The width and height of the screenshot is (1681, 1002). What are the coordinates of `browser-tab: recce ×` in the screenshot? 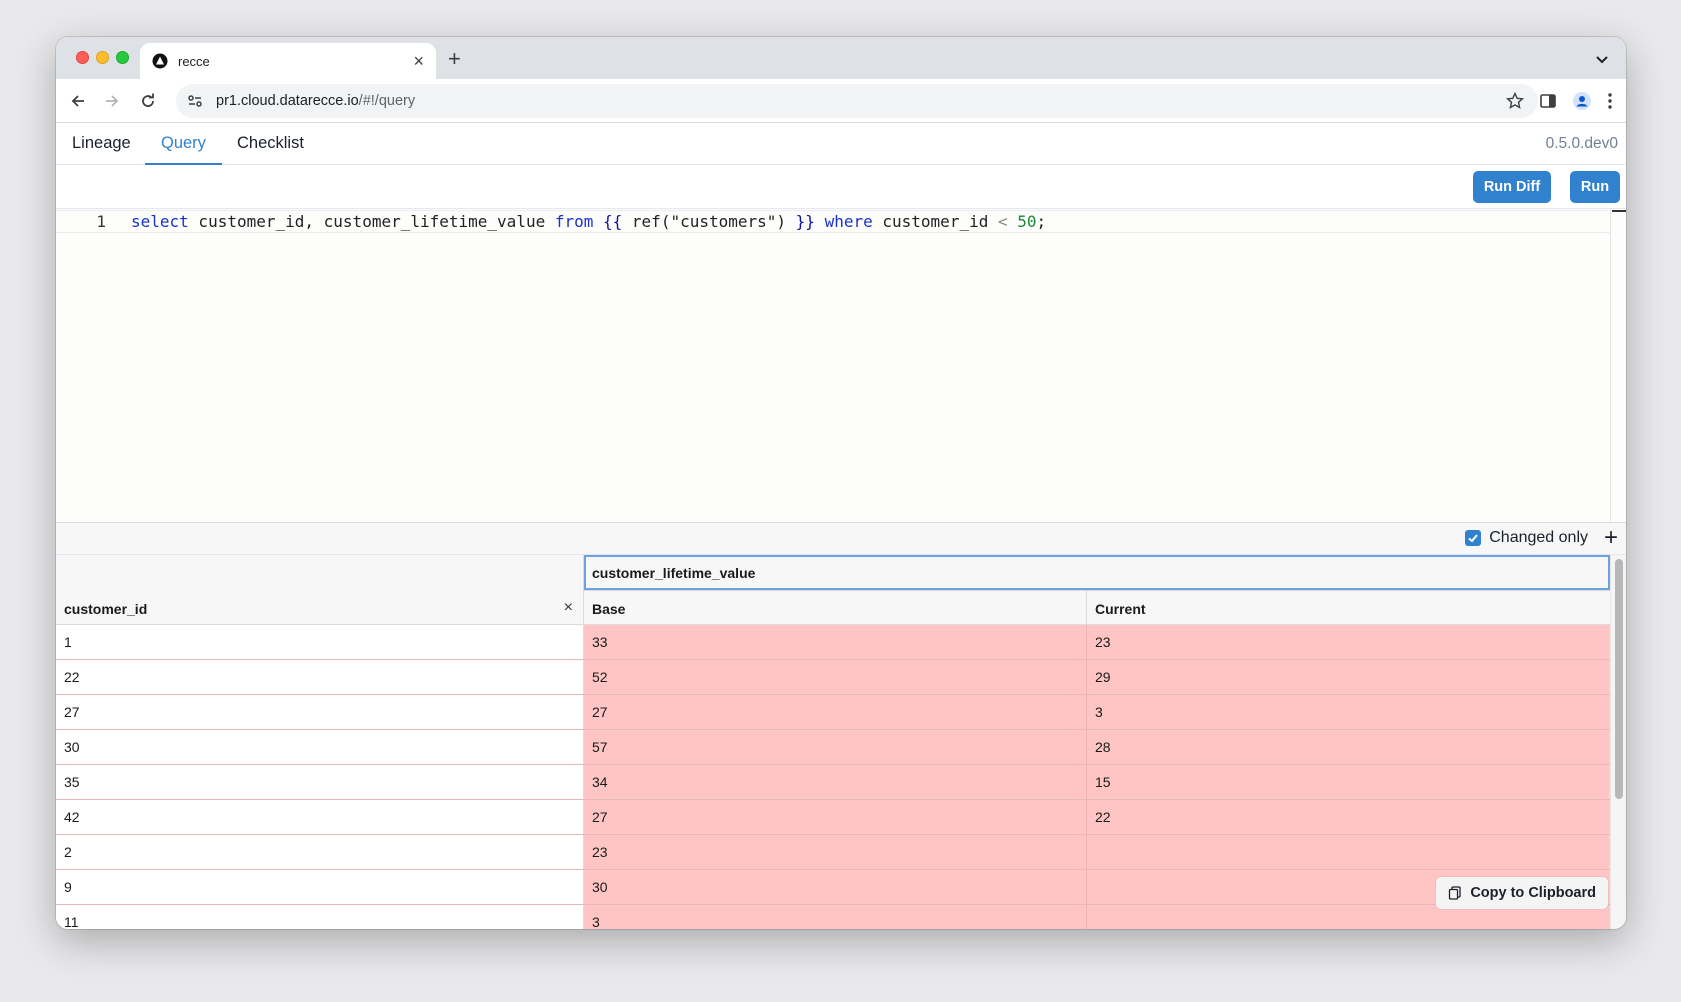 It's located at (288, 61).